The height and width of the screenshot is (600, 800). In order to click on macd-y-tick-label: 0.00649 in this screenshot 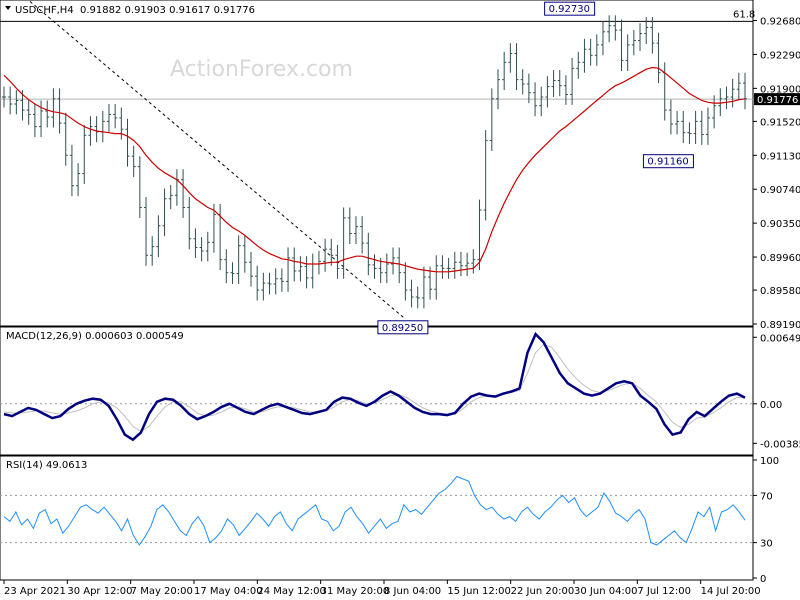, I will do `click(780, 338)`.